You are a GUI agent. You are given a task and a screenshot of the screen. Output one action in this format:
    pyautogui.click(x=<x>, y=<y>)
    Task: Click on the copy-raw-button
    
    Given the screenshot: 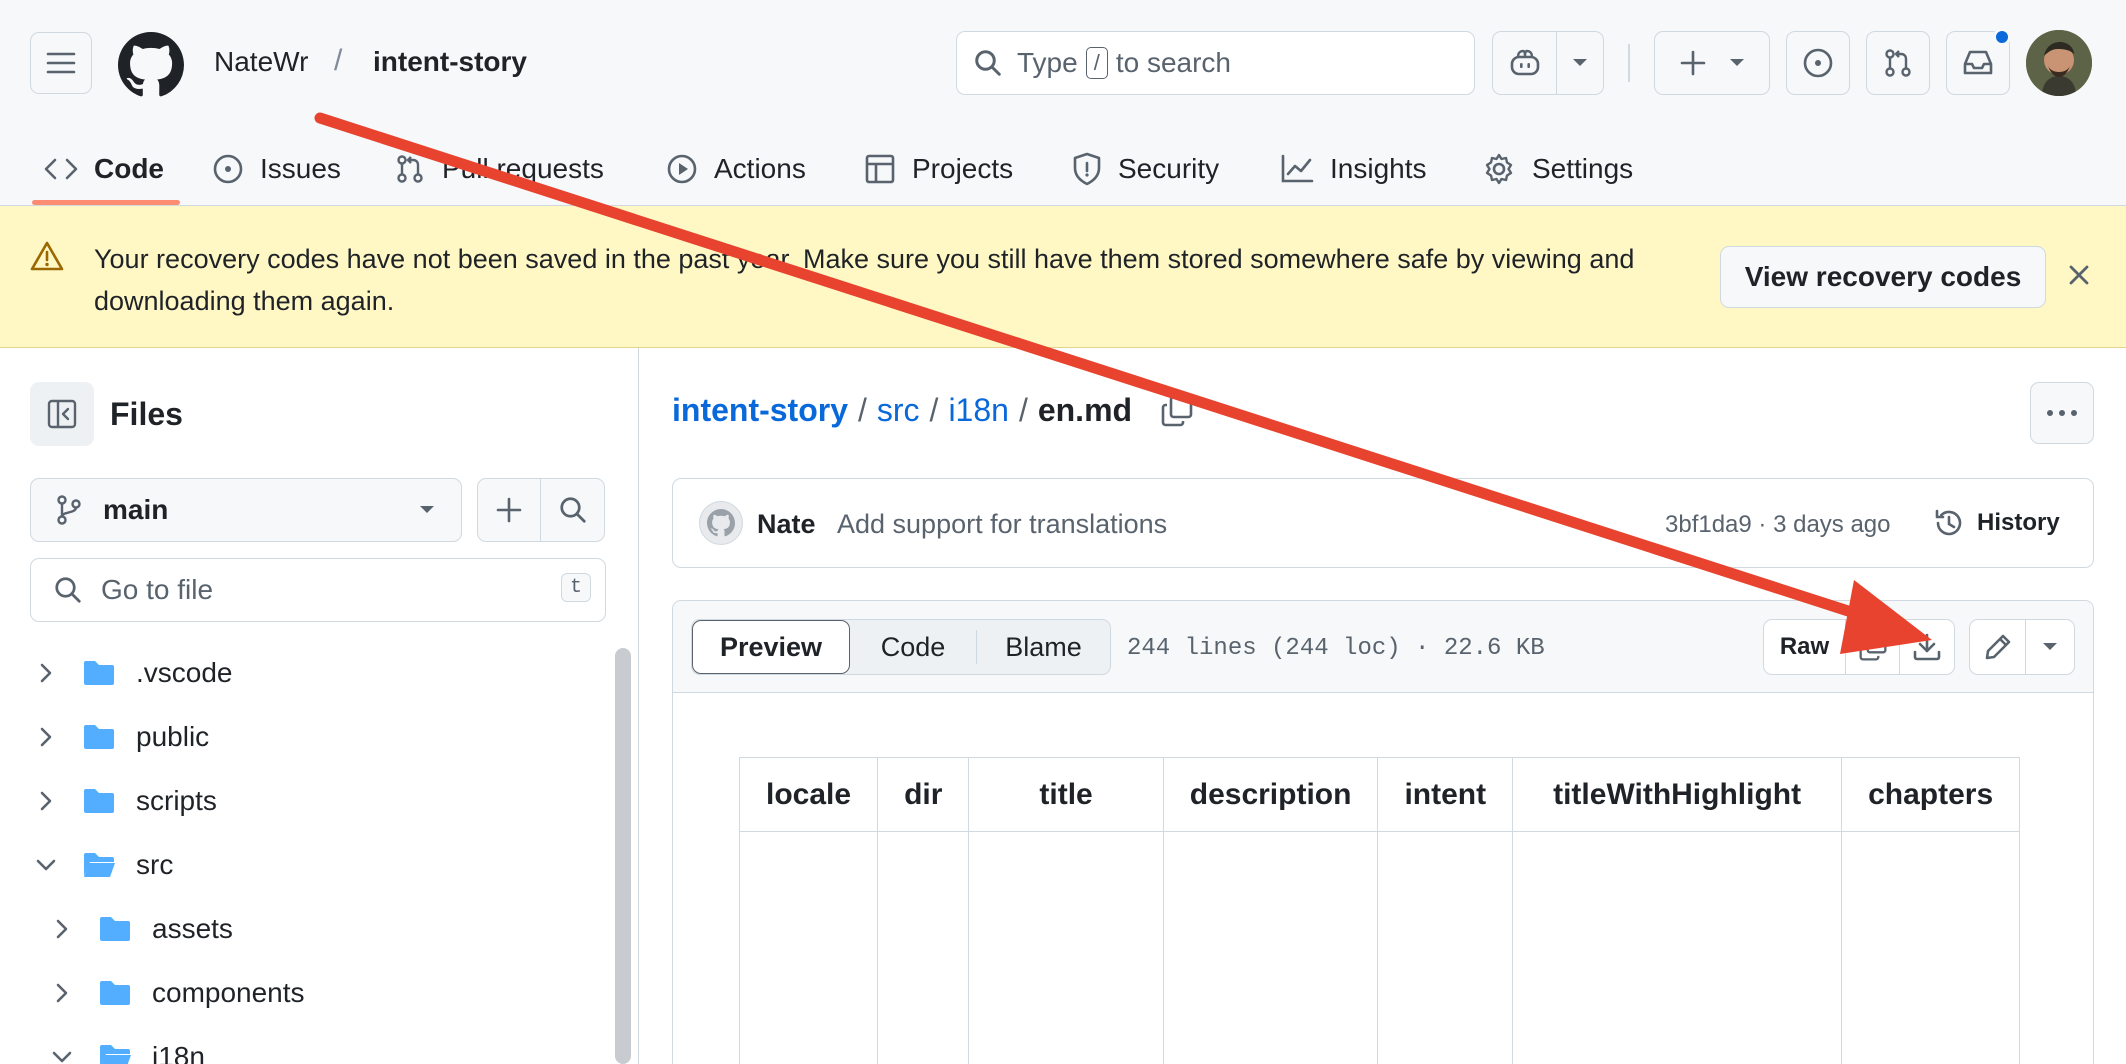 What is the action you would take?
    pyautogui.click(x=1873, y=647)
    